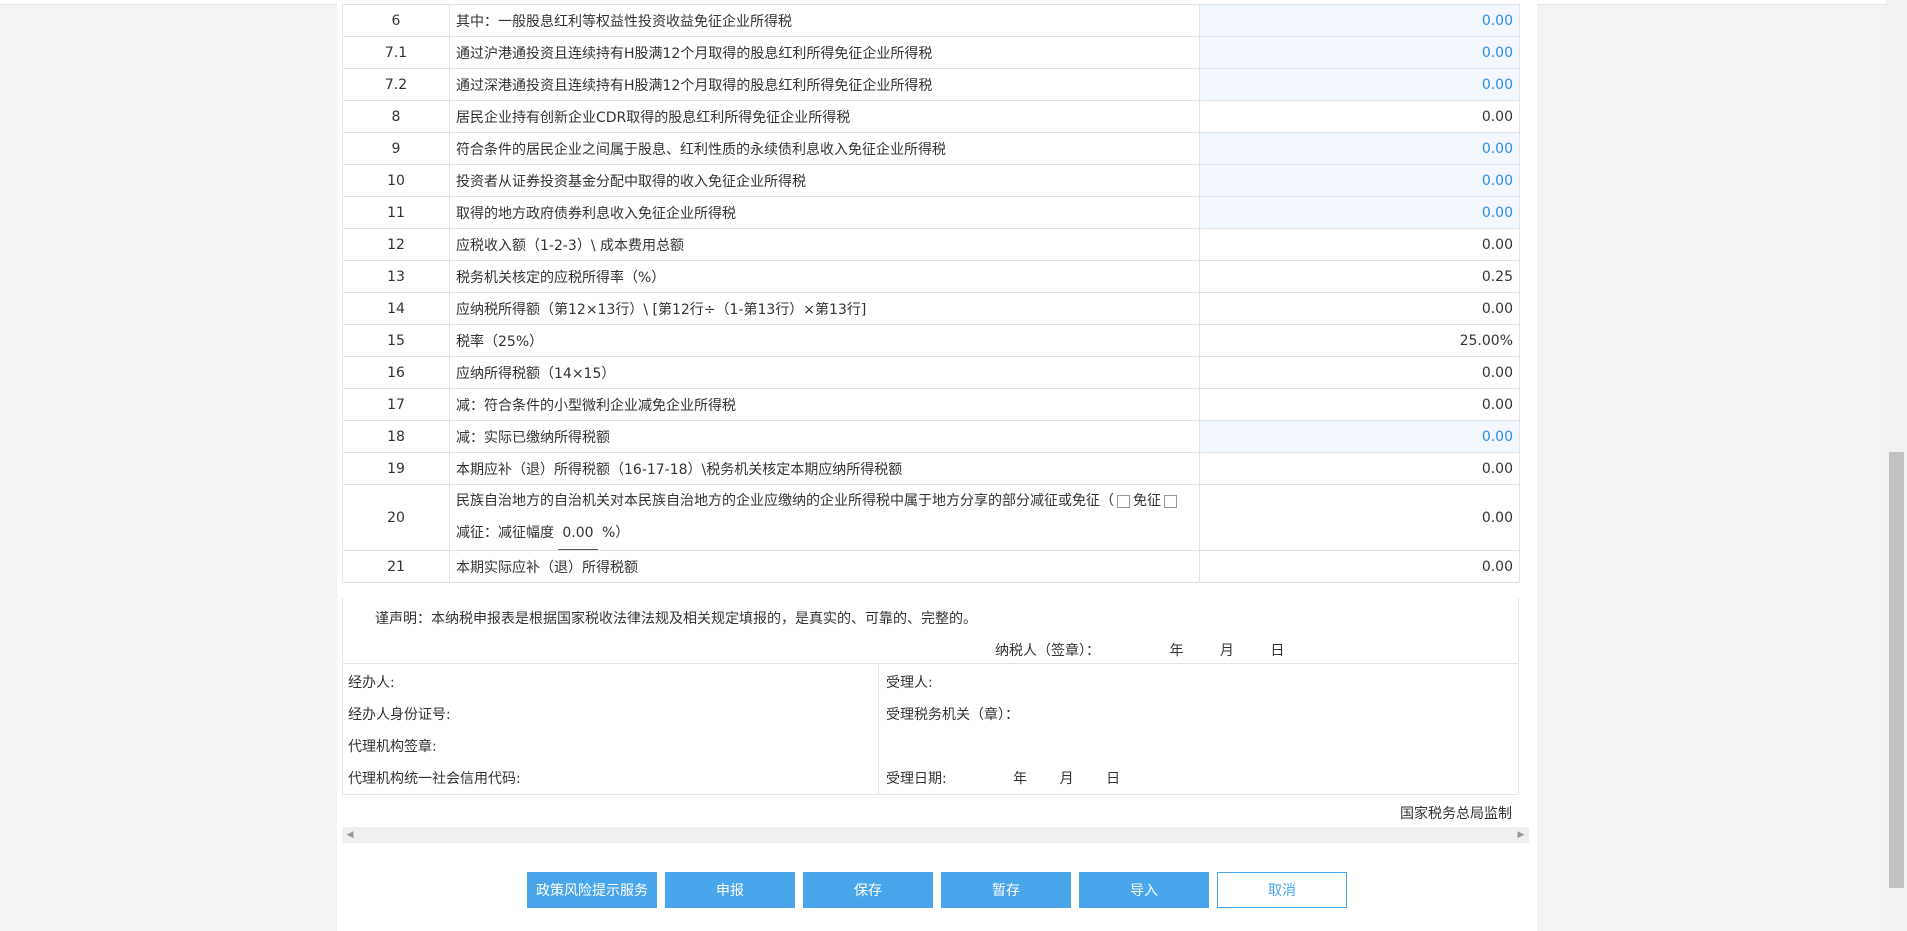 Image resolution: width=1907 pixels, height=931 pixels. What do you see at coordinates (592, 890) in the screenshot?
I see `policy-risk-button: 政策风险提示服务` at bounding box center [592, 890].